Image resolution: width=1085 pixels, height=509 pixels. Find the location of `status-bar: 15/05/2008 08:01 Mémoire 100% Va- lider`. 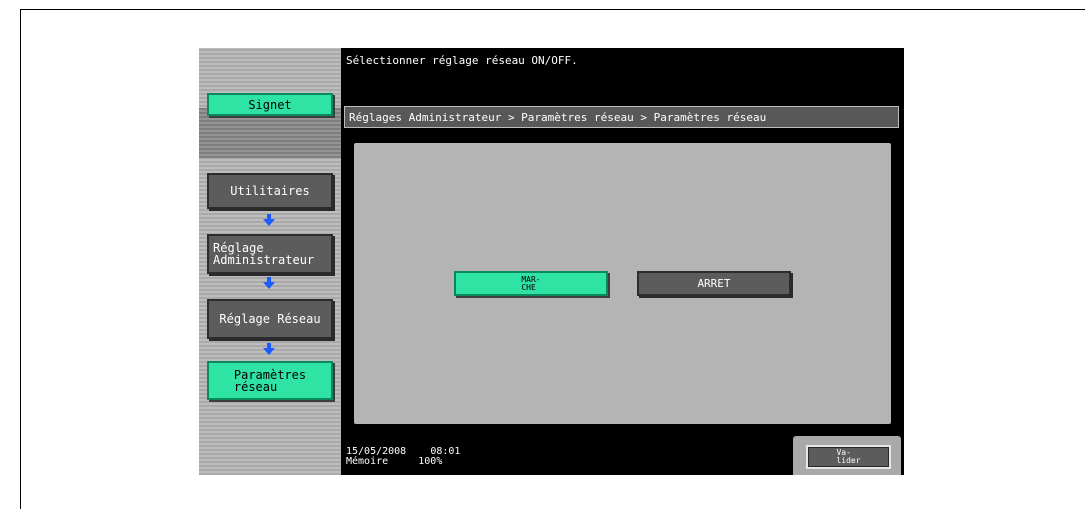

status-bar: 15/05/2008 08:01 Mémoire 100% Va- lider is located at coordinates (622, 455).